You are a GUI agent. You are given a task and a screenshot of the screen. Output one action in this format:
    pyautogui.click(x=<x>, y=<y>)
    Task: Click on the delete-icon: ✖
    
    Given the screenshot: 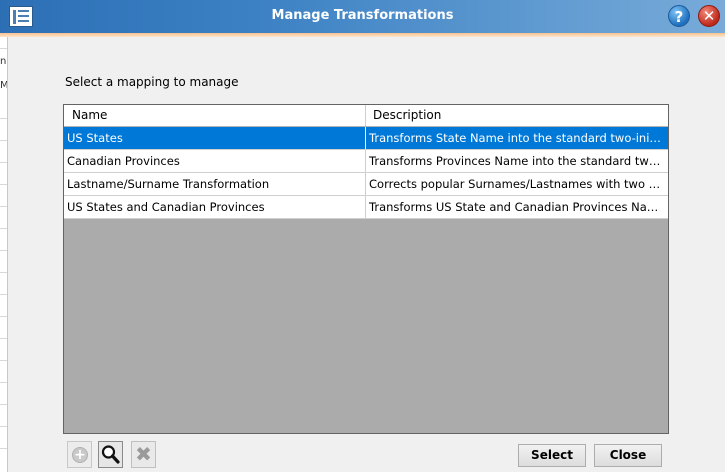 What is the action you would take?
    pyautogui.click(x=143, y=454)
    